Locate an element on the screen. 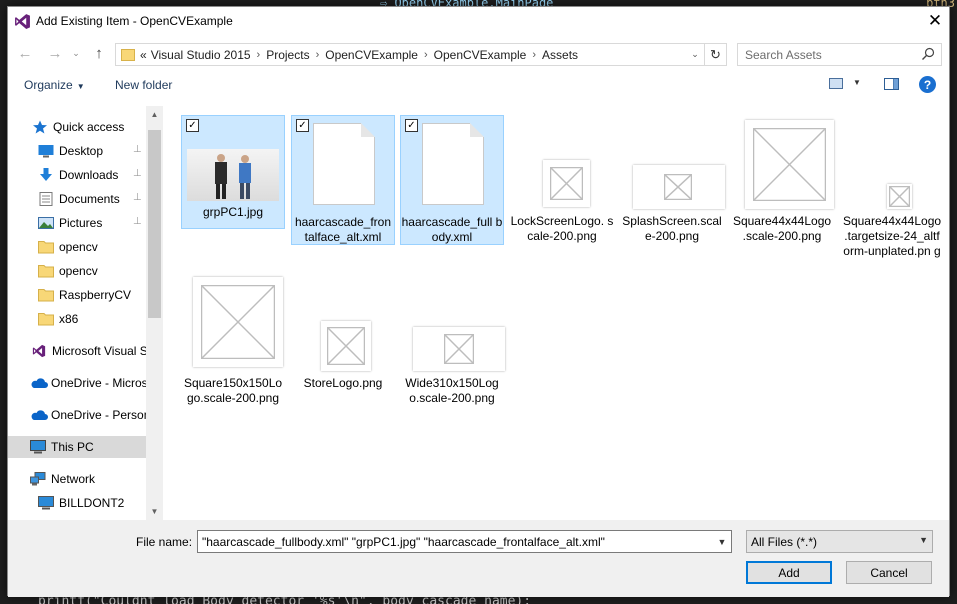 This screenshot has height=604, width=957. file-item: ✓ haarcascade_fron talface_alt.xml is located at coordinates (343, 180).